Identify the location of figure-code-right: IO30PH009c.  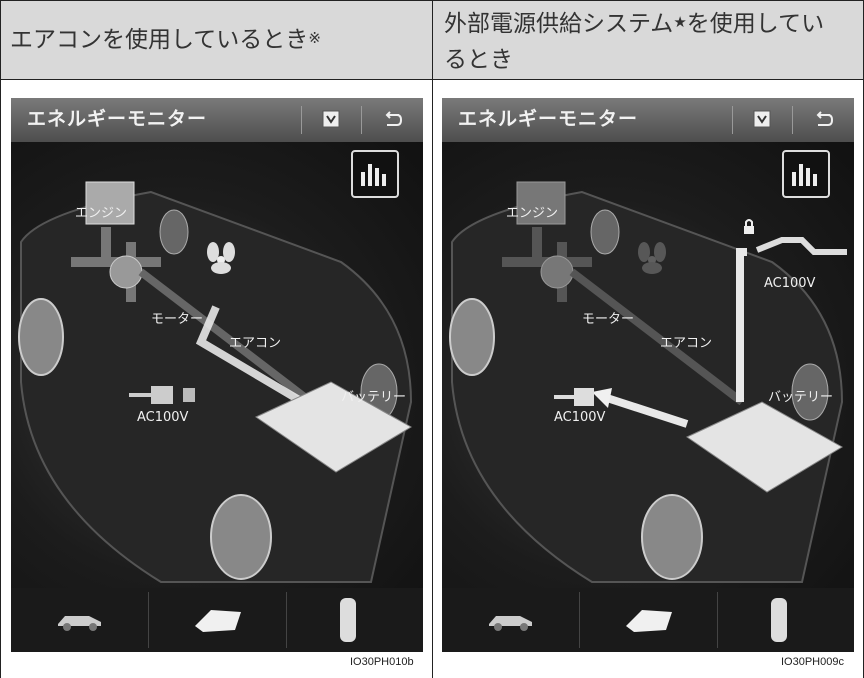
(812, 662).